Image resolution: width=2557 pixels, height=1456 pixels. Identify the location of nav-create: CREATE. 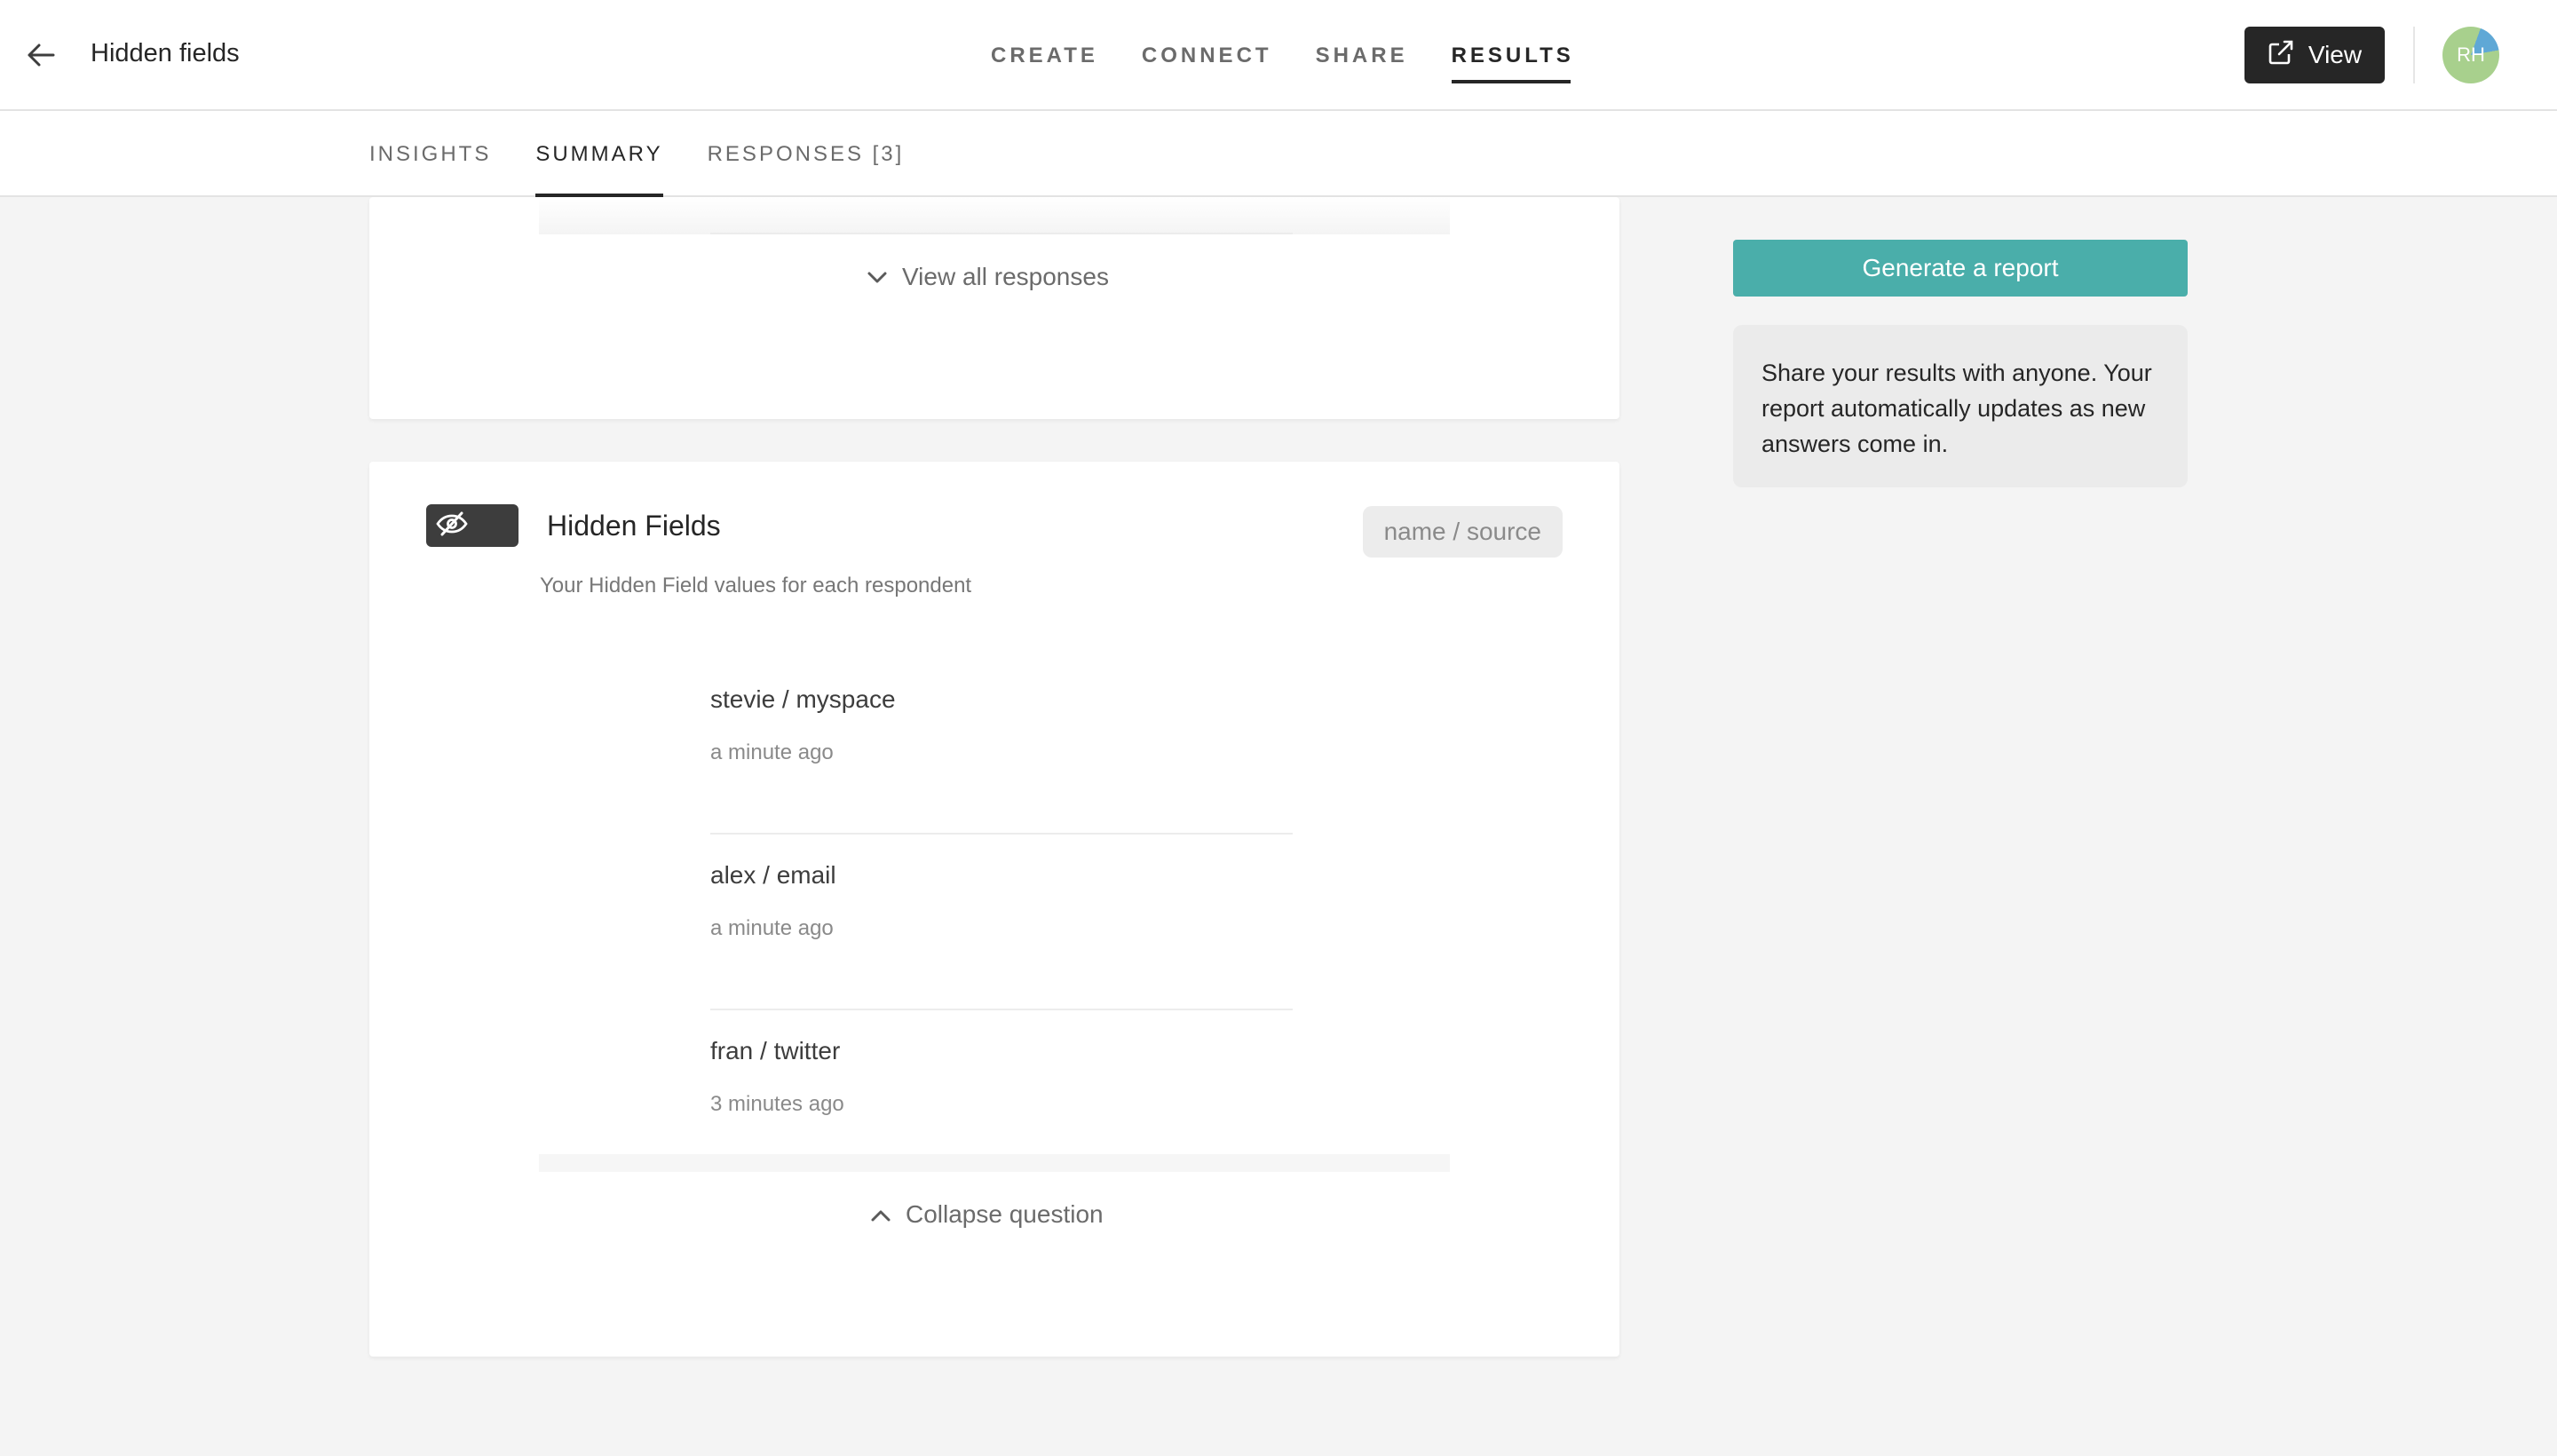
(1044, 55).